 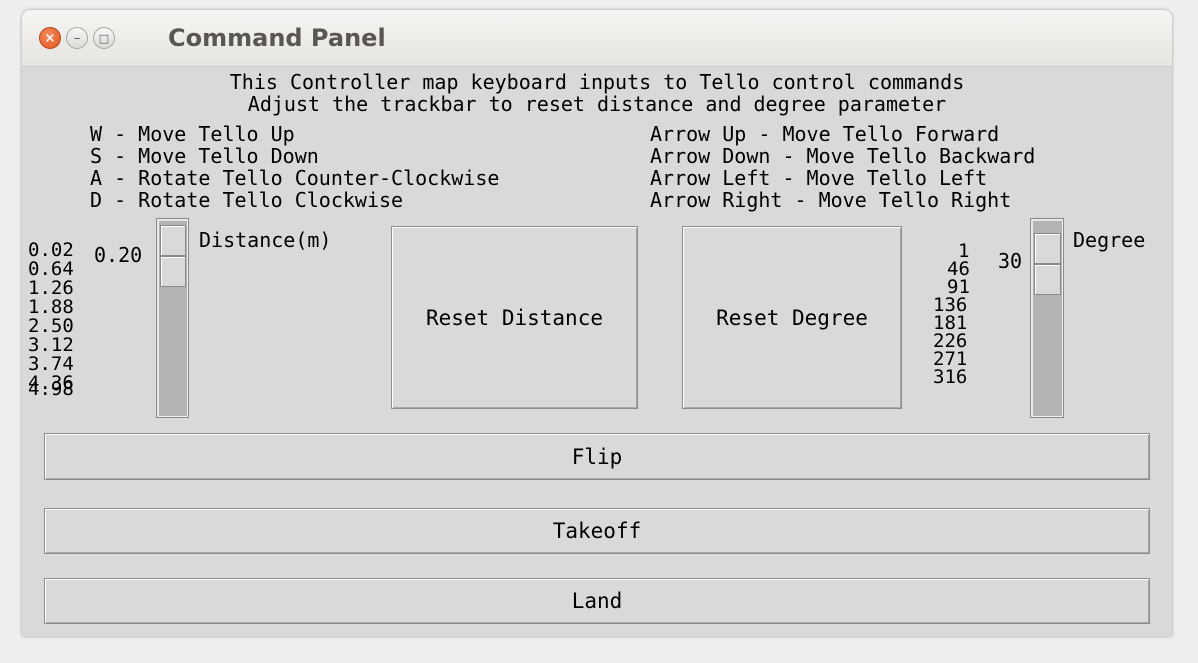 What do you see at coordinates (831, 200) in the screenshot?
I see `key-help-arrow-right: Arrow Right - Move Tello Right` at bounding box center [831, 200].